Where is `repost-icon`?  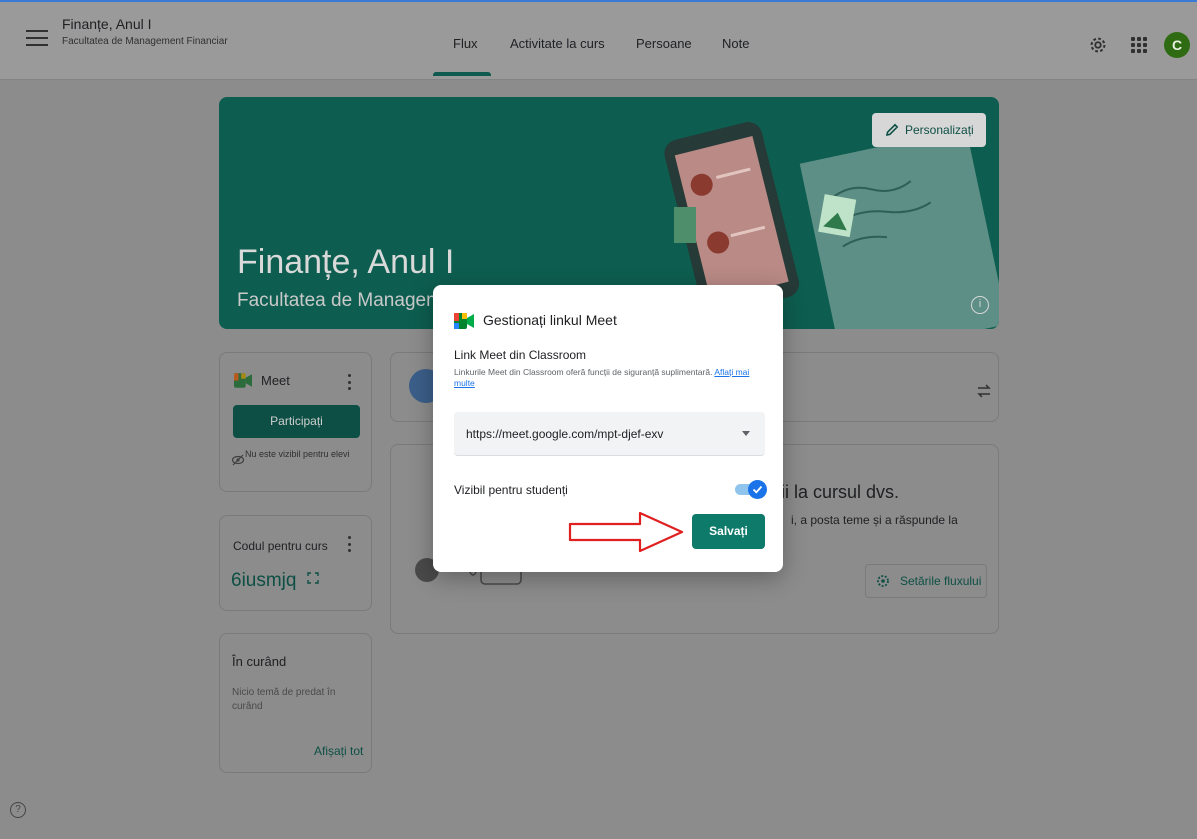 repost-icon is located at coordinates (984, 391).